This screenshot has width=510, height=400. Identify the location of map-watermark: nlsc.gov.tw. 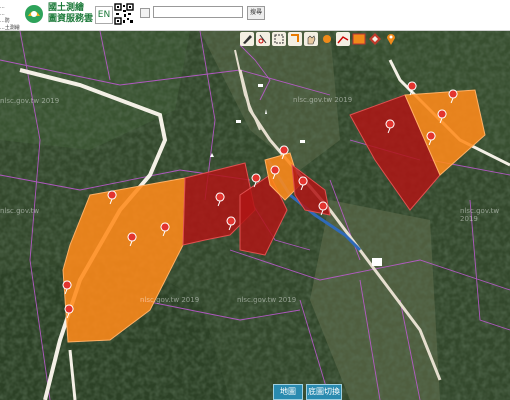
(20, 211).